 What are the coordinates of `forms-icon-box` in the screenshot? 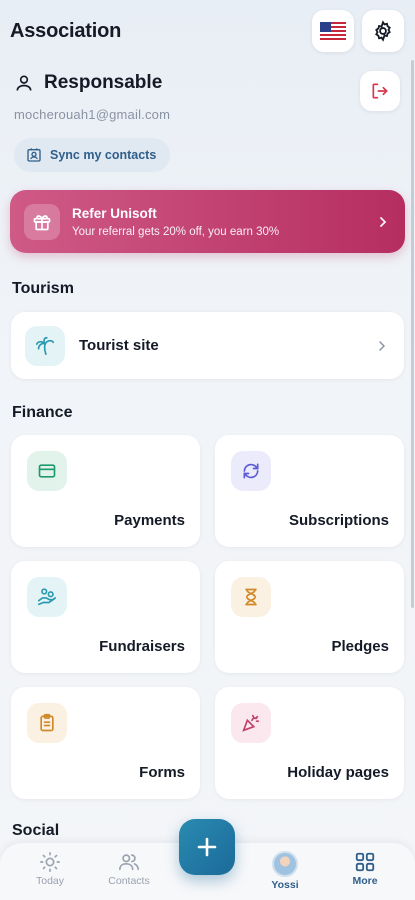 It's located at (47, 723).